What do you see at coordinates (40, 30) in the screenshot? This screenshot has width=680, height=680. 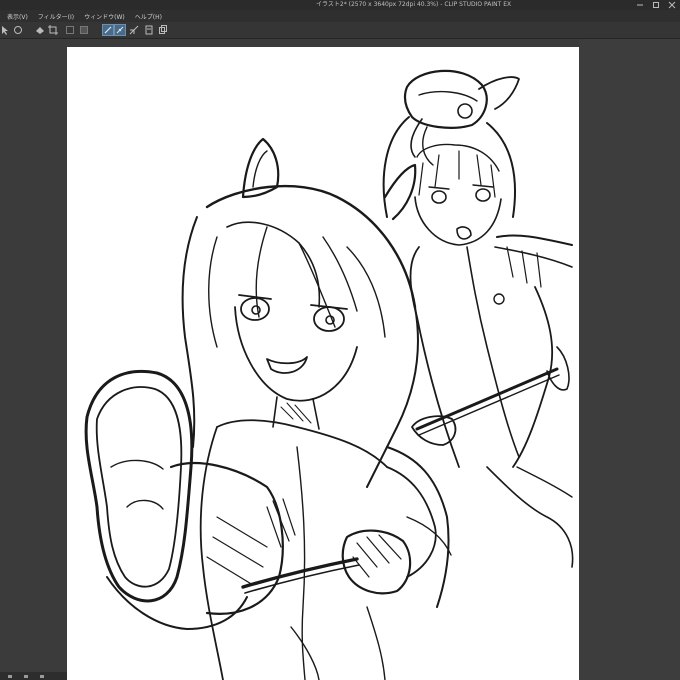 I see `fill-icon` at bounding box center [40, 30].